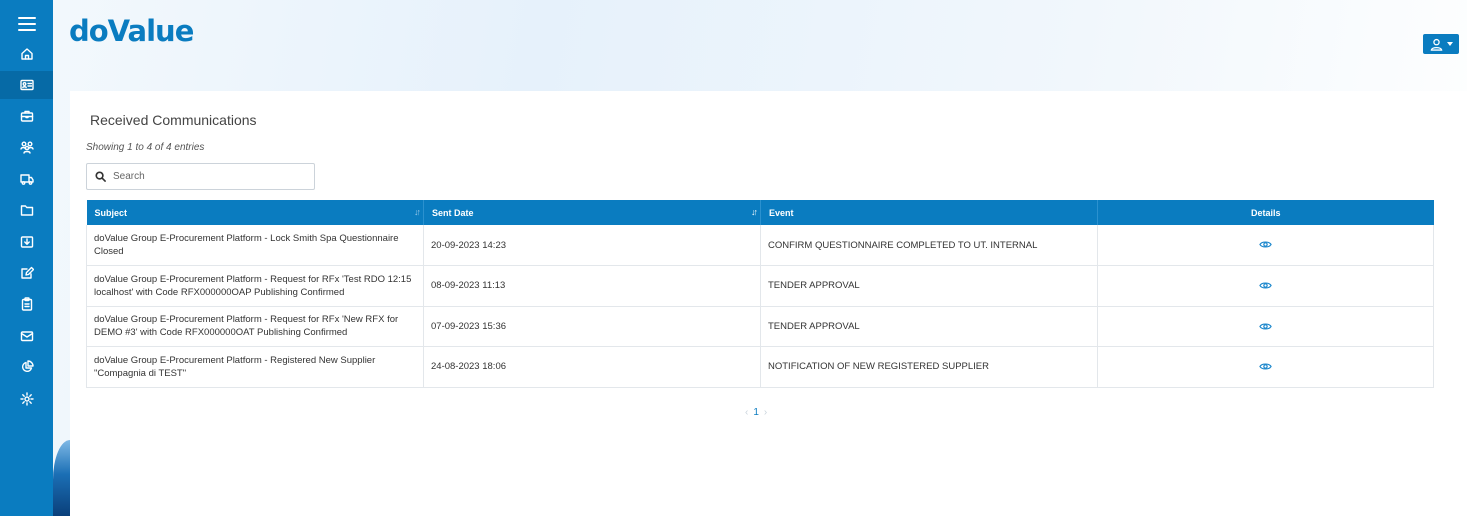 This screenshot has width=1467, height=516. What do you see at coordinates (61, 478) in the screenshot?
I see `decorative-swoosh` at bounding box center [61, 478].